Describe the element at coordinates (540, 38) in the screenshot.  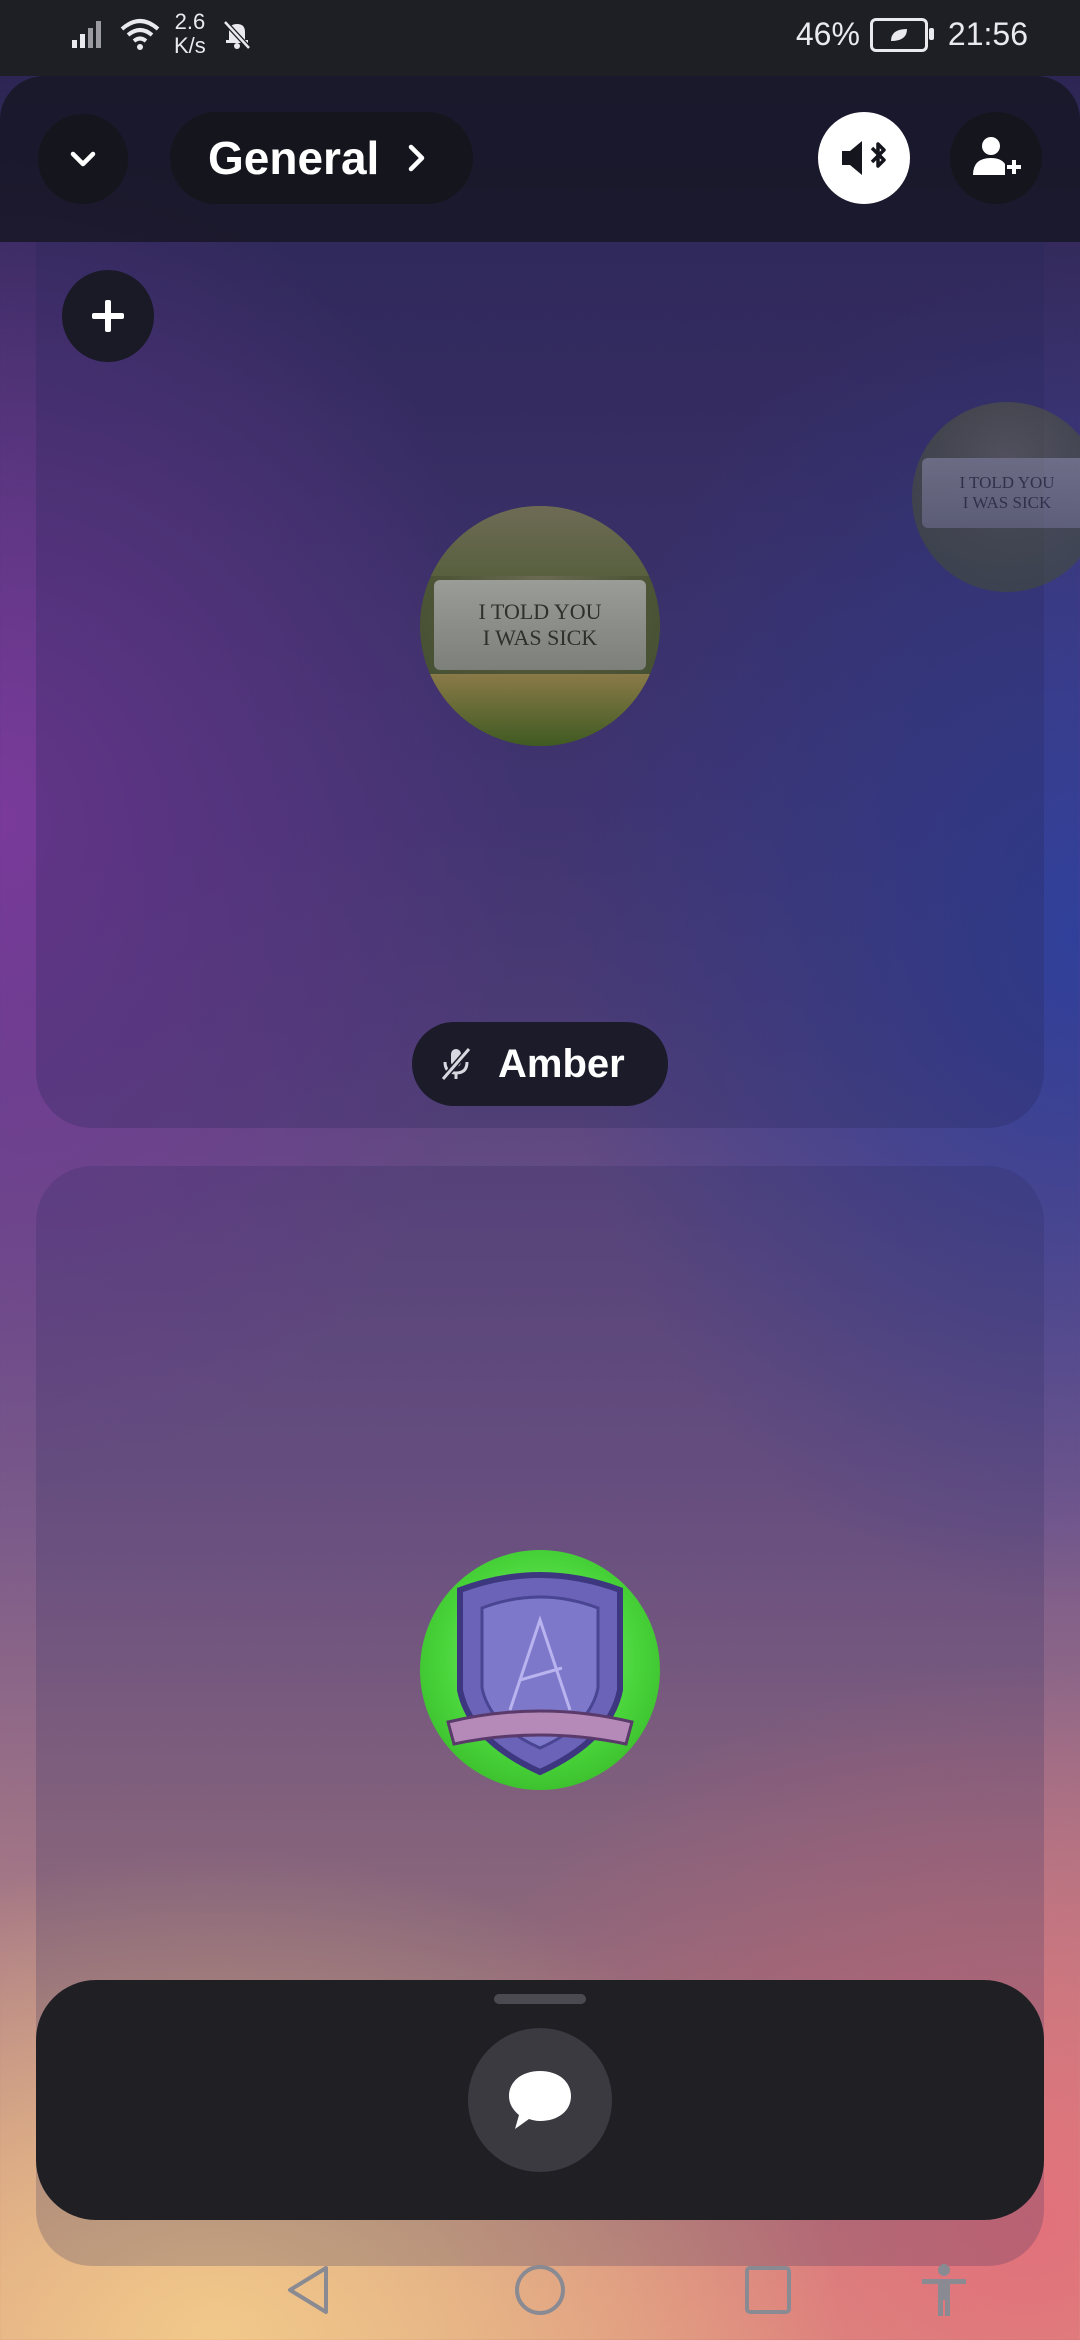
I see `status-bar: 2.6 K/s 46% 21:56` at that location.